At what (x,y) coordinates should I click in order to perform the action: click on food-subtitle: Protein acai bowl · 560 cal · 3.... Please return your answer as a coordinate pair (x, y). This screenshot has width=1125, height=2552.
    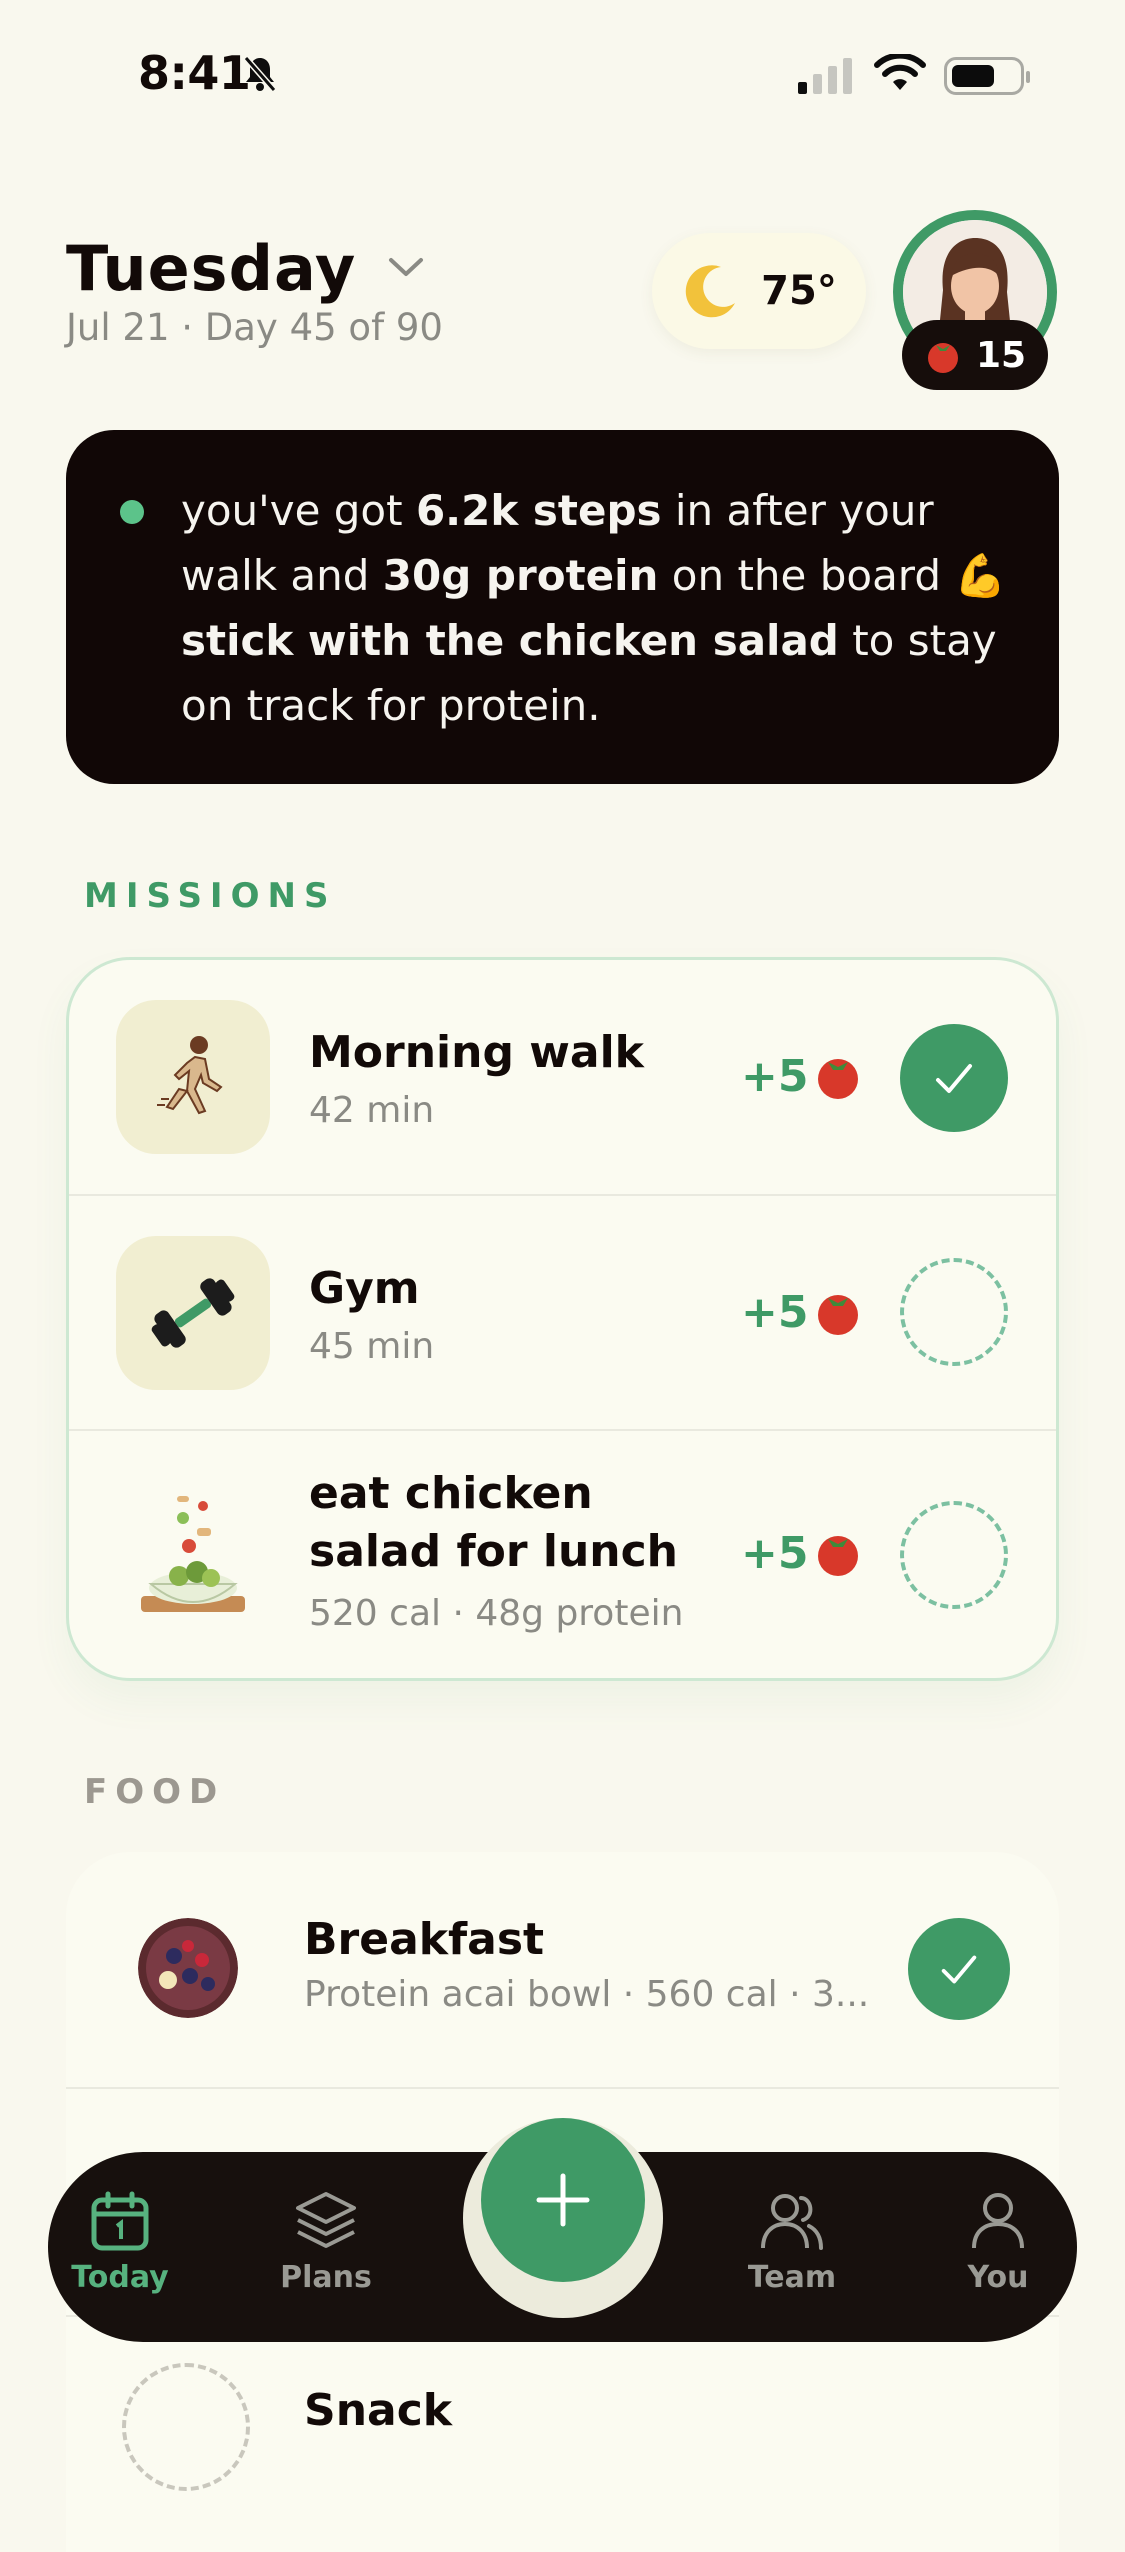
    Looking at the image, I should click on (587, 1994).